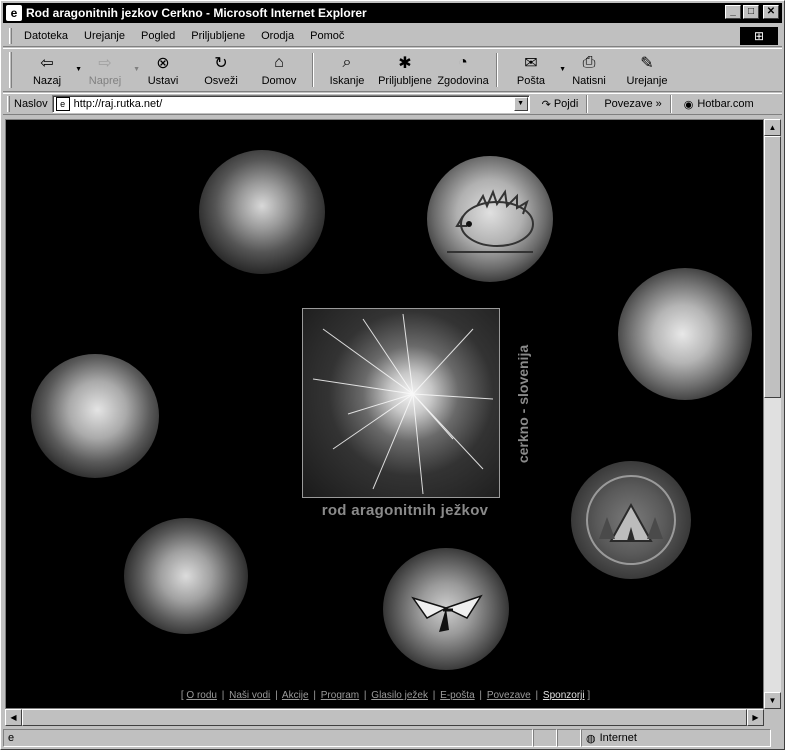 The image size is (785, 750). What do you see at coordinates (158, 36) in the screenshot?
I see `menu-pogled: Pogled` at bounding box center [158, 36].